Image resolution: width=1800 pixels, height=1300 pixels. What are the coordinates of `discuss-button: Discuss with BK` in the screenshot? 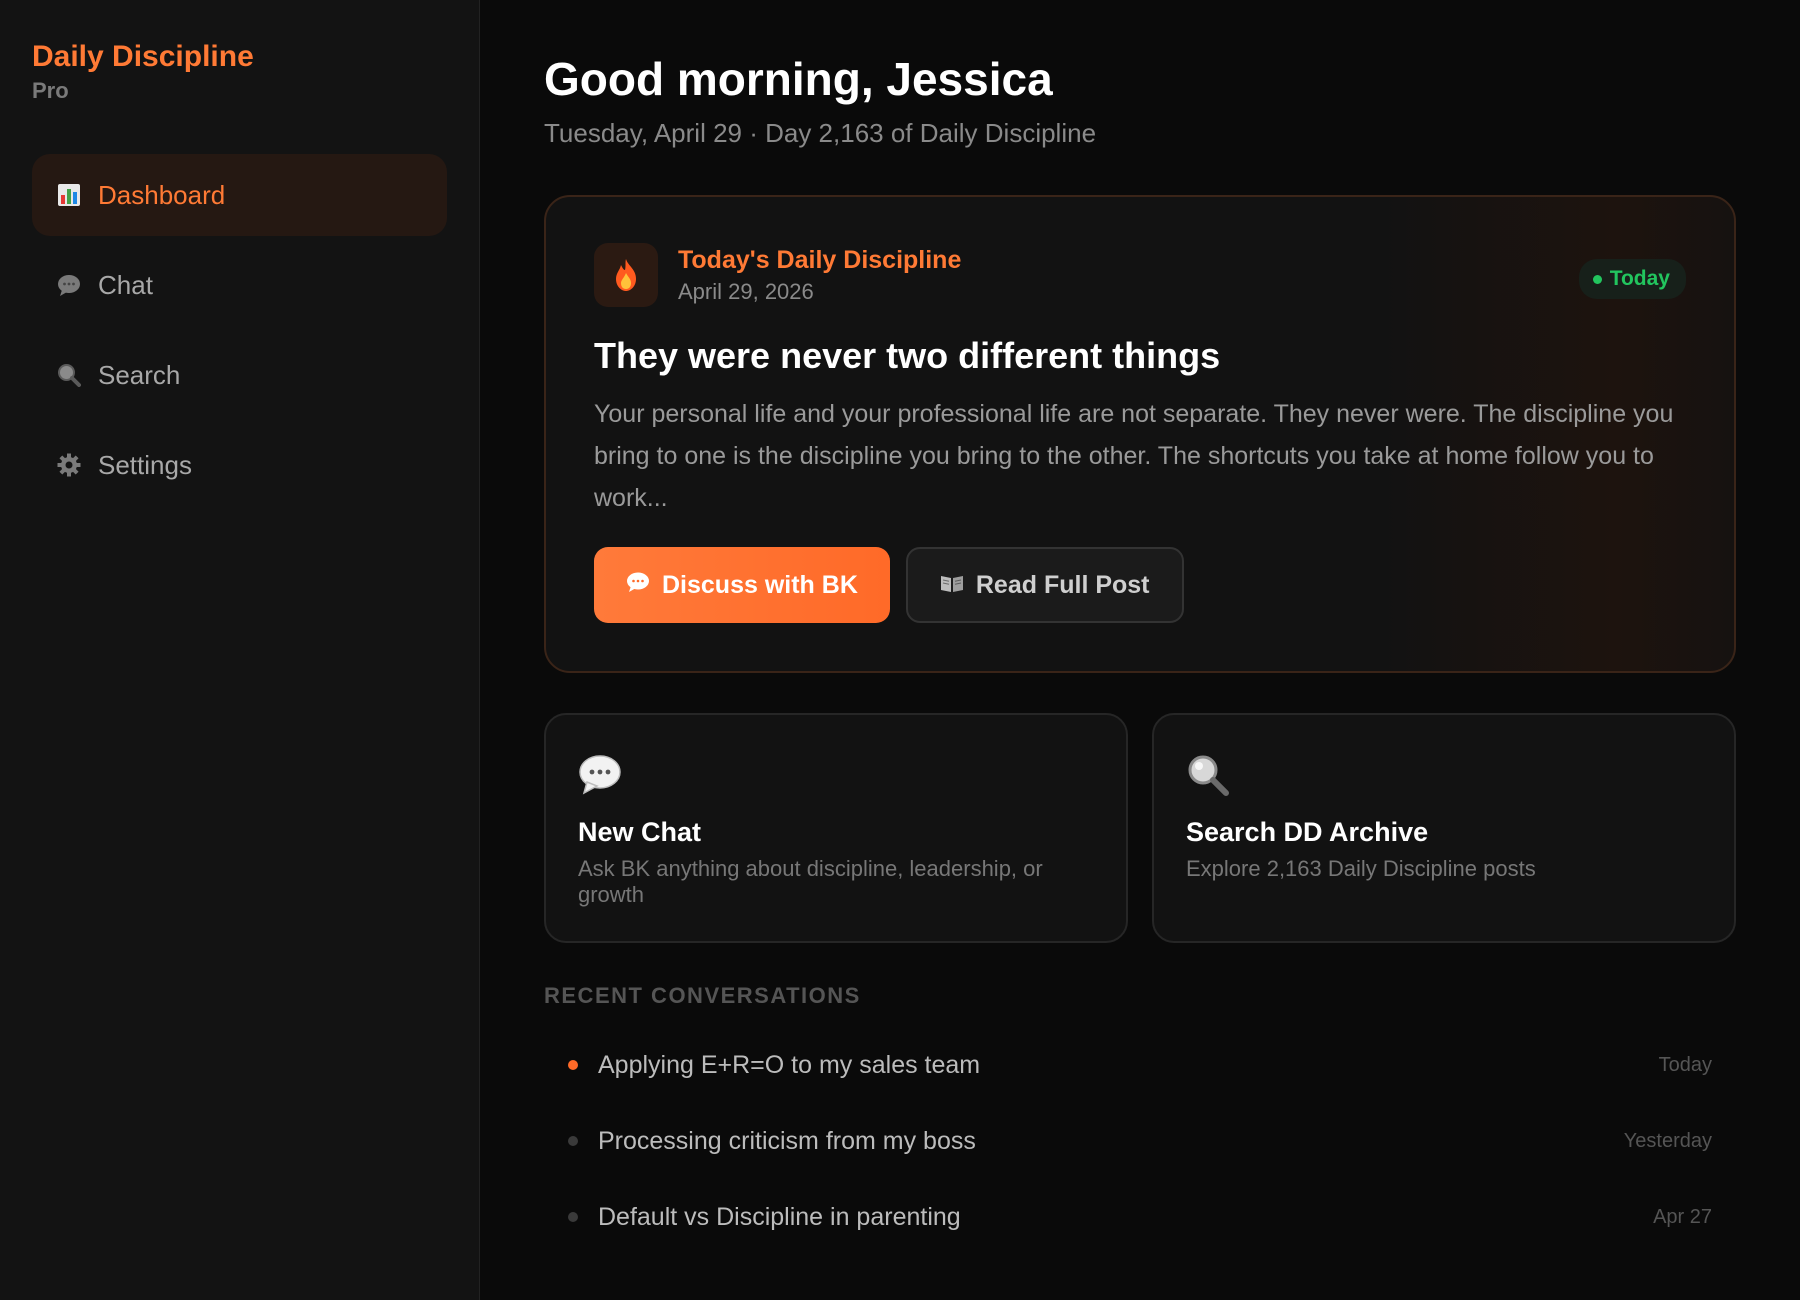 It's located at (742, 585).